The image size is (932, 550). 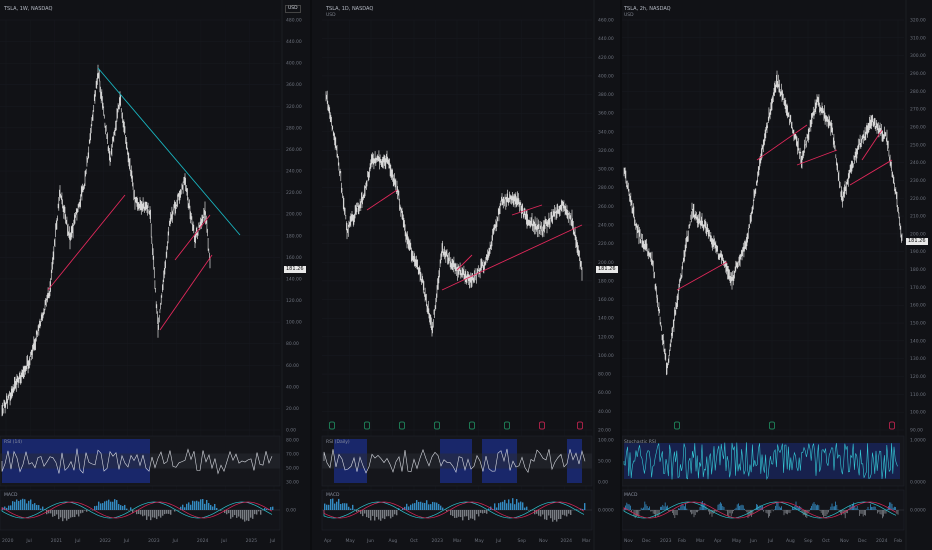 What do you see at coordinates (606, 356) in the screenshot?
I see `y-tick-label: 100.00` at bounding box center [606, 356].